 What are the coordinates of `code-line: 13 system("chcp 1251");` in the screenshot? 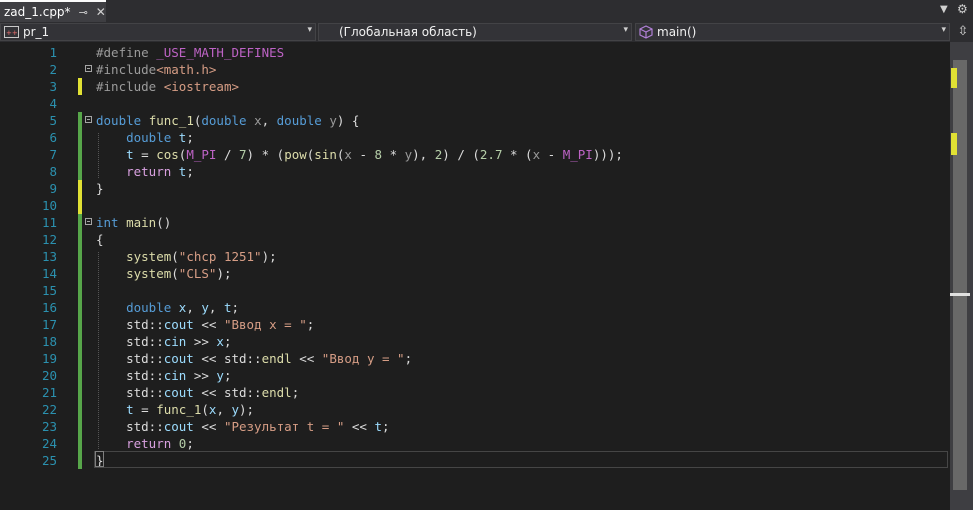 It's located at (475, 256).